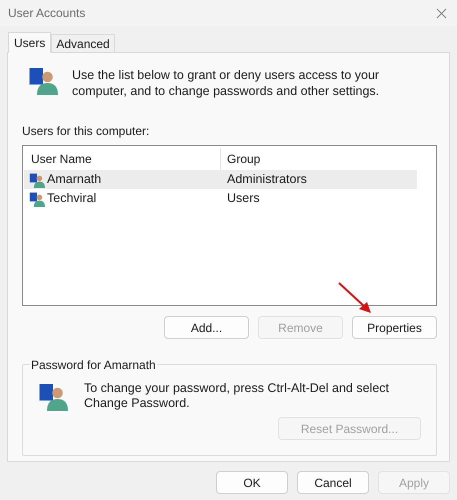 Image resolution: width=457 pixels, height=500 pixels. Describe the element at coordinates (220, 179) in the screenshot. I see `user-row: Amarnath Administrators` at that location.